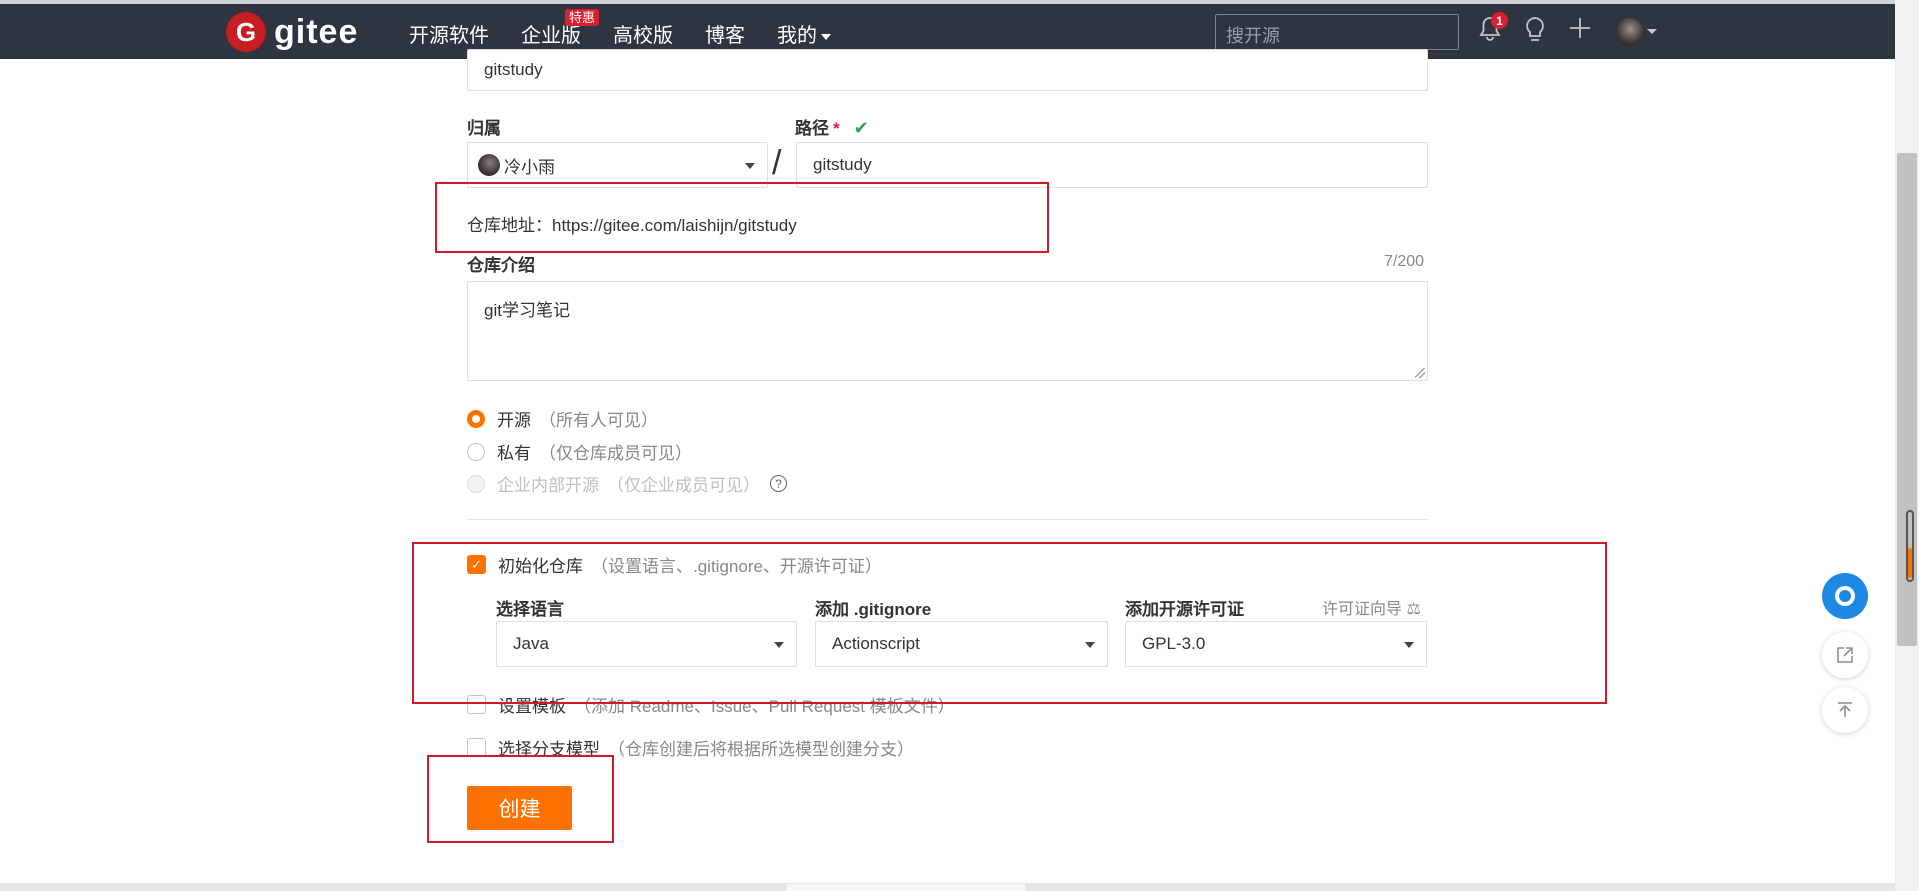  I want to click on gitee-logo: G gitee, so click(292, 32).